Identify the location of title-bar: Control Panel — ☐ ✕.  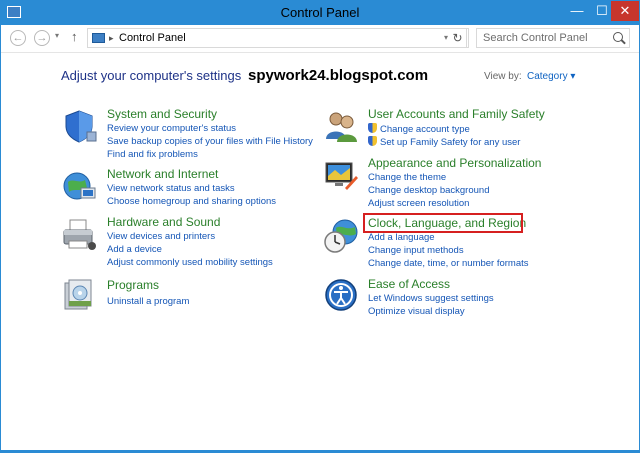
(320, 13).